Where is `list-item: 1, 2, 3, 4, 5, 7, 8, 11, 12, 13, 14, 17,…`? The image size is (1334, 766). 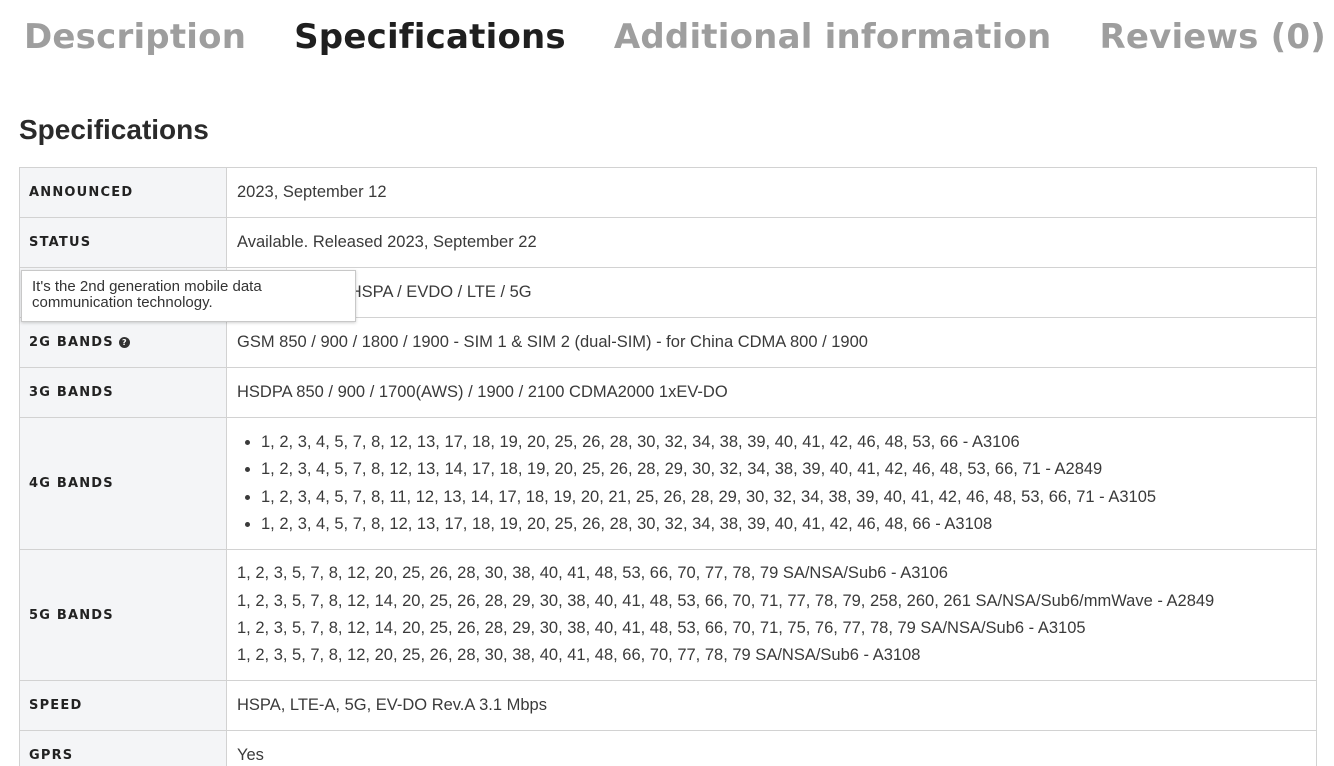
list-item: 1, 2, 3, 4, 5, 7, 8, 11, 12, 13, 14, 17,… is located at coordinates (788, 497).